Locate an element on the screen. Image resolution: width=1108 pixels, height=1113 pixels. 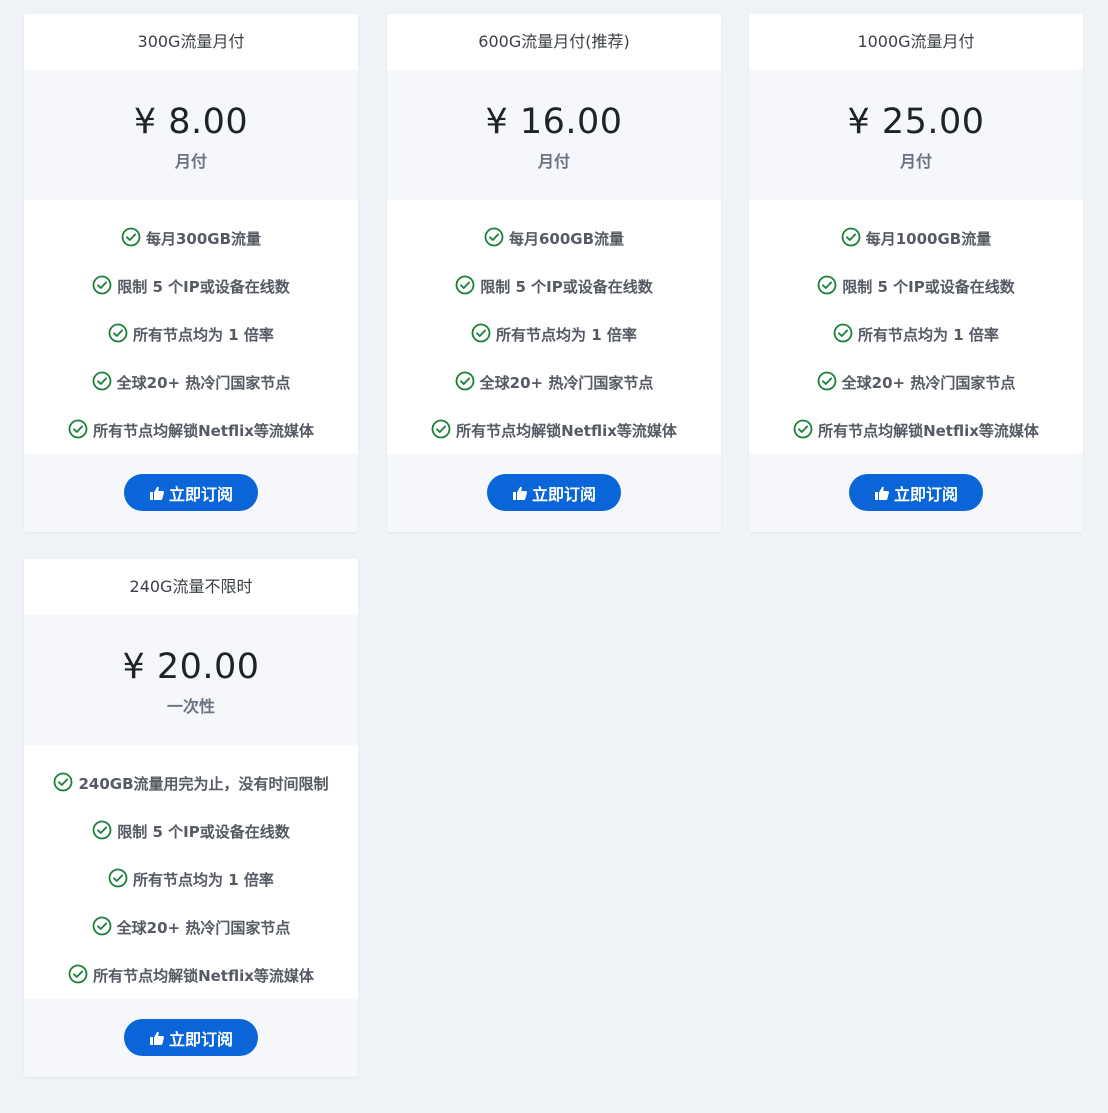
plan-price-block: ¥ 25.00 月付 is located at coordinates (916, 135).